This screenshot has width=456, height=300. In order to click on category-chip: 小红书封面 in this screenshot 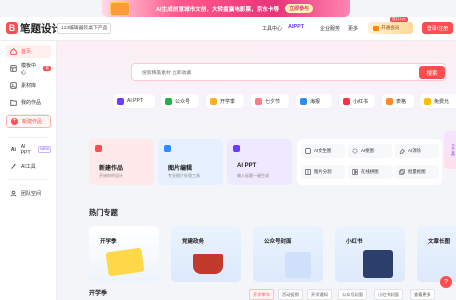, I will do `click(388, 294)`.